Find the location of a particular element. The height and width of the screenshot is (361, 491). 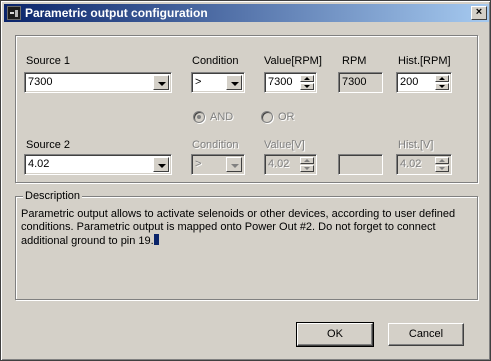

source1-hist-text: 200 is located at coordinates (409, 82).